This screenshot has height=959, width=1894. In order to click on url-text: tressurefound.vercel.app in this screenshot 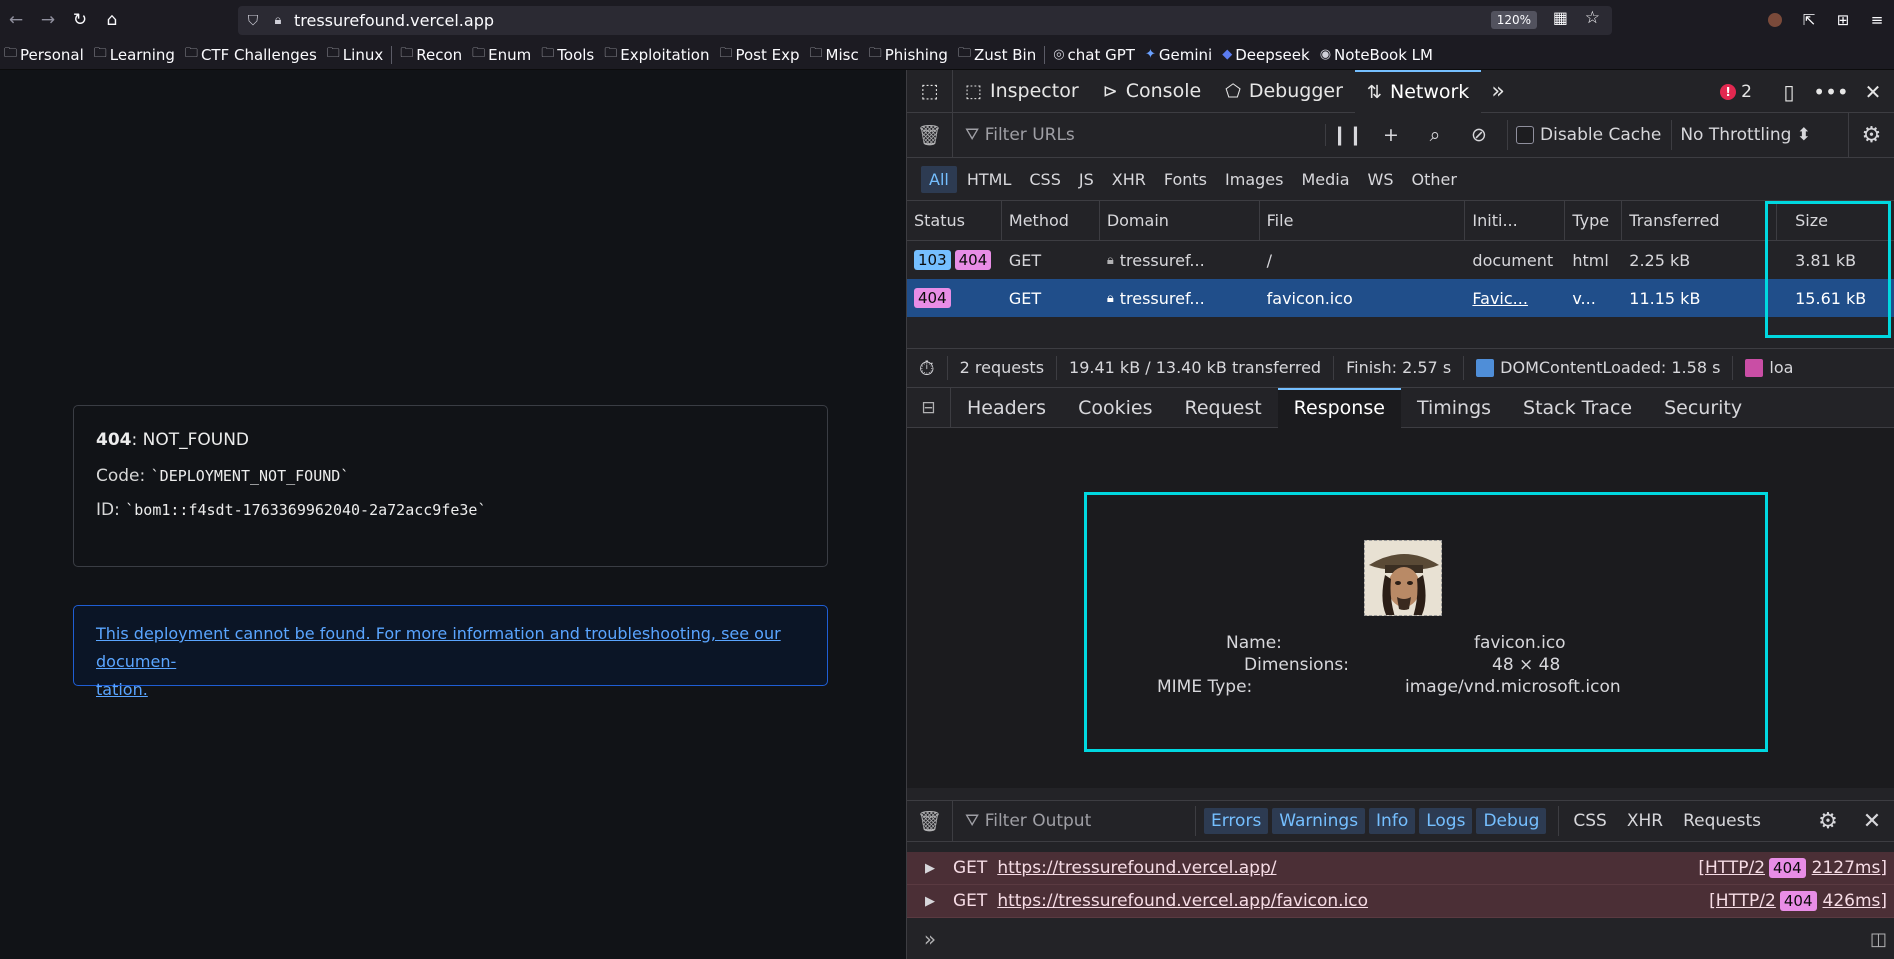, I will do `click(394, 20)`.